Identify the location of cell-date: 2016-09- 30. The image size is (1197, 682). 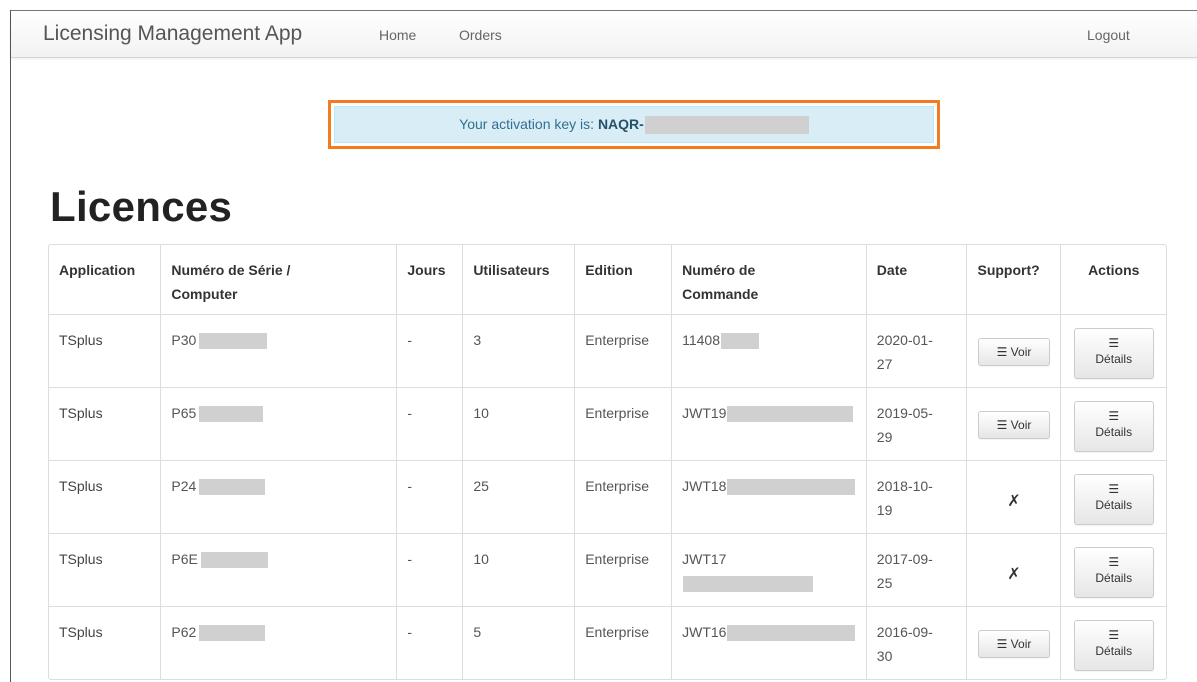
(916, 642).